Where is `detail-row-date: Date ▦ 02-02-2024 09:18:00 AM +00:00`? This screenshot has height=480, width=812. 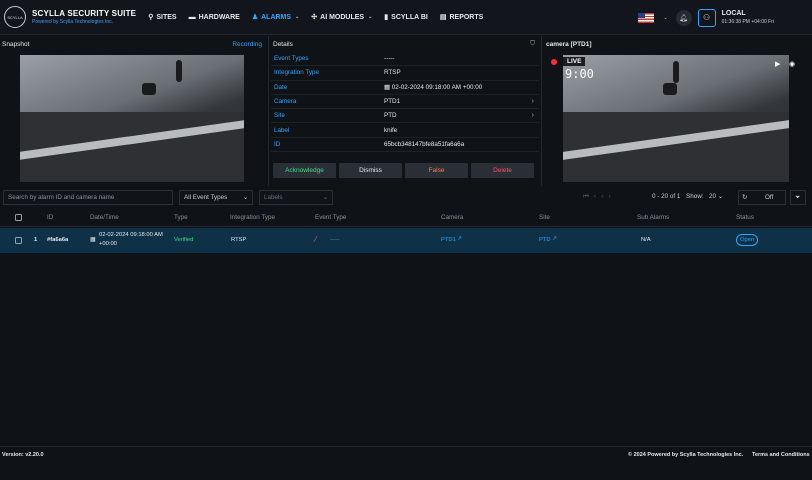
detail-row-date: Date ▦ 02-02-2024 09:18:00 AM +00:00 is located at coordinates (405, 88).